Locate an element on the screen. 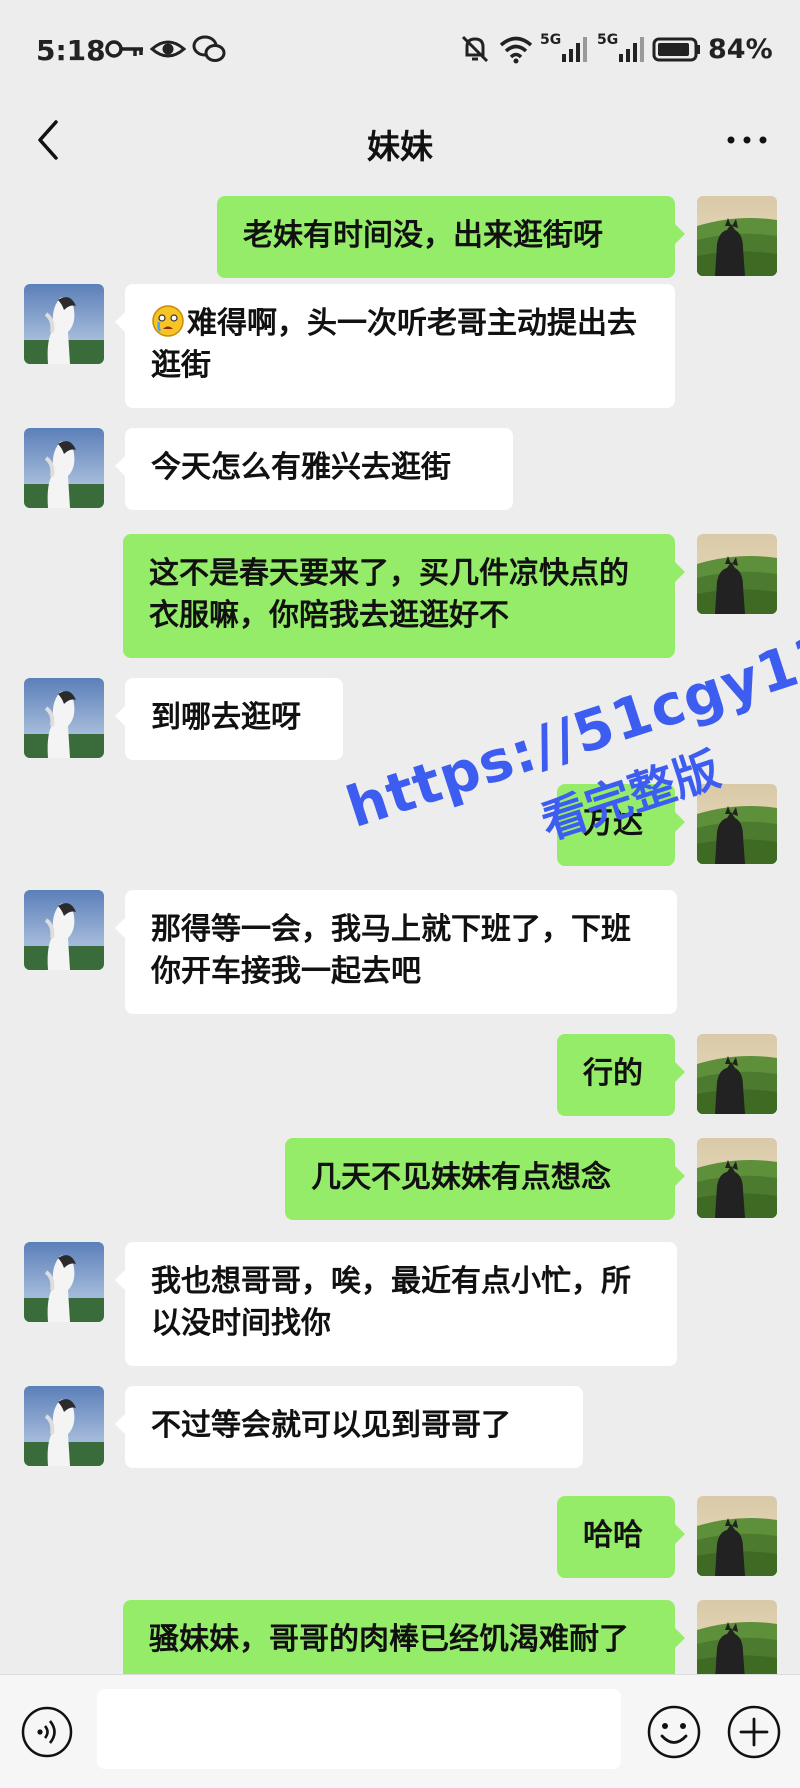  message-bubble: 行的 is located at coordinates (621, 1075).